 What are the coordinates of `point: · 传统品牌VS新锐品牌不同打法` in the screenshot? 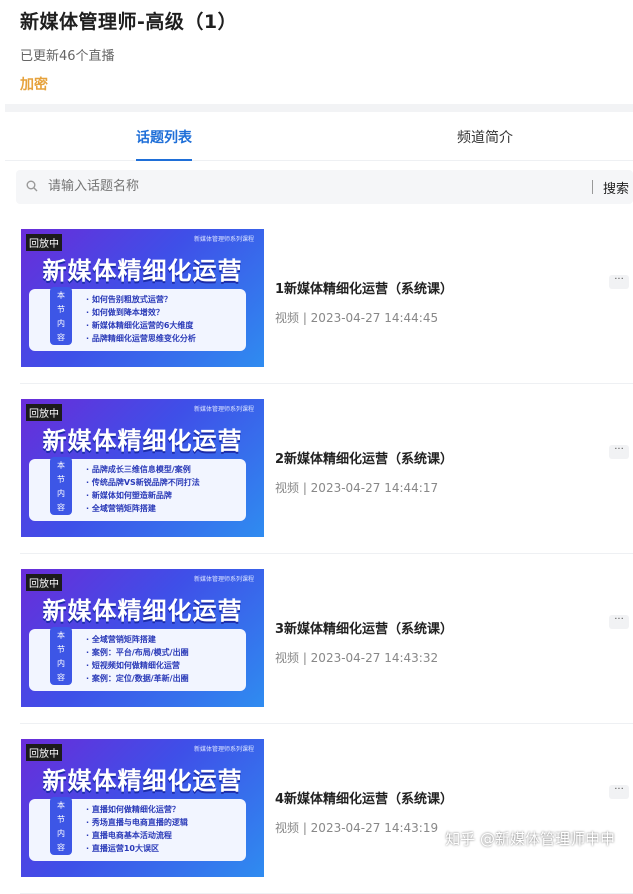 It's located at (143, 482).